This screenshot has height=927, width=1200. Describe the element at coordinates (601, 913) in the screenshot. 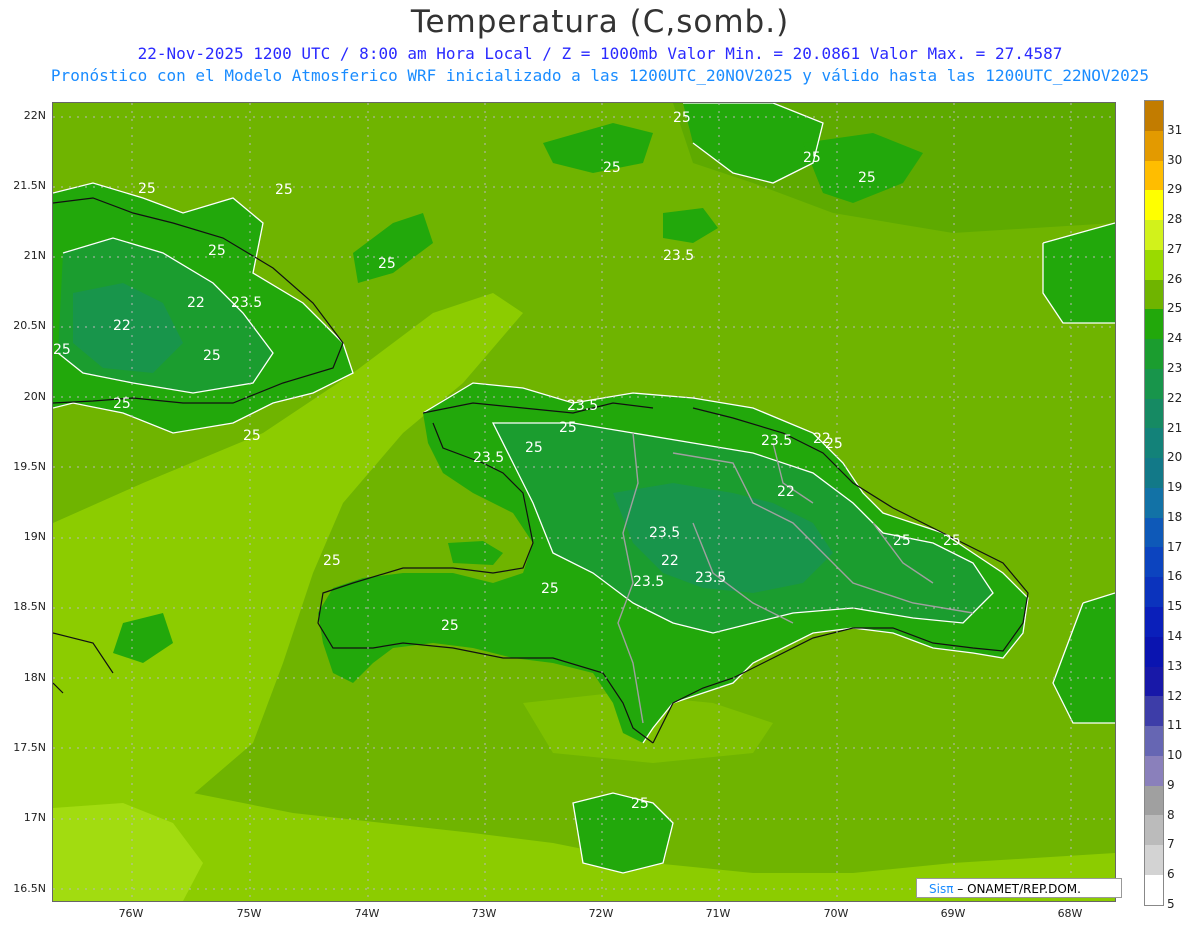

I see `lon-label: 72W` at that location.